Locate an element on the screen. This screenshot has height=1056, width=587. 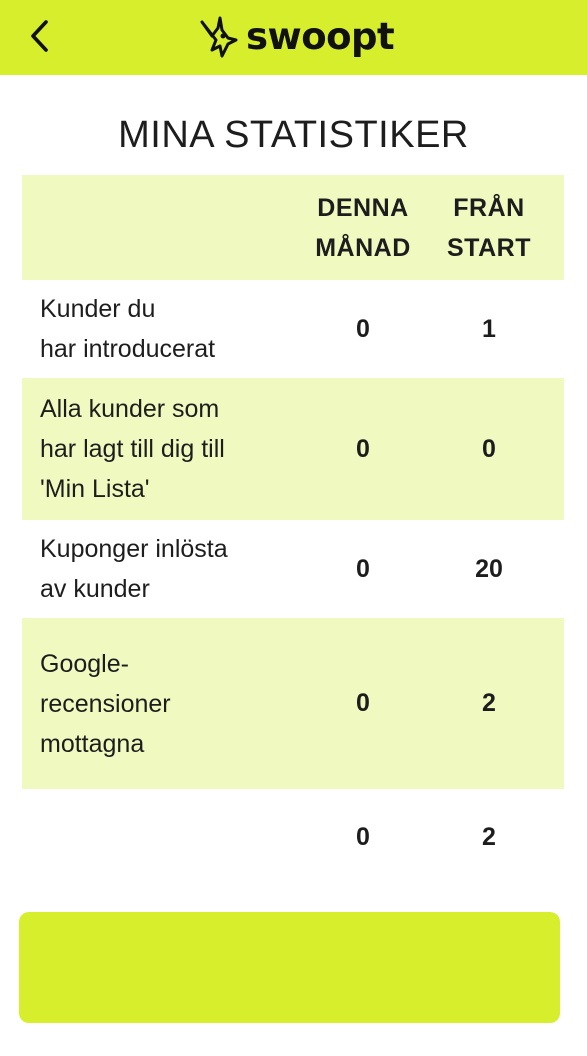
logo-text: swoopt is located at coordinates (320, 36).